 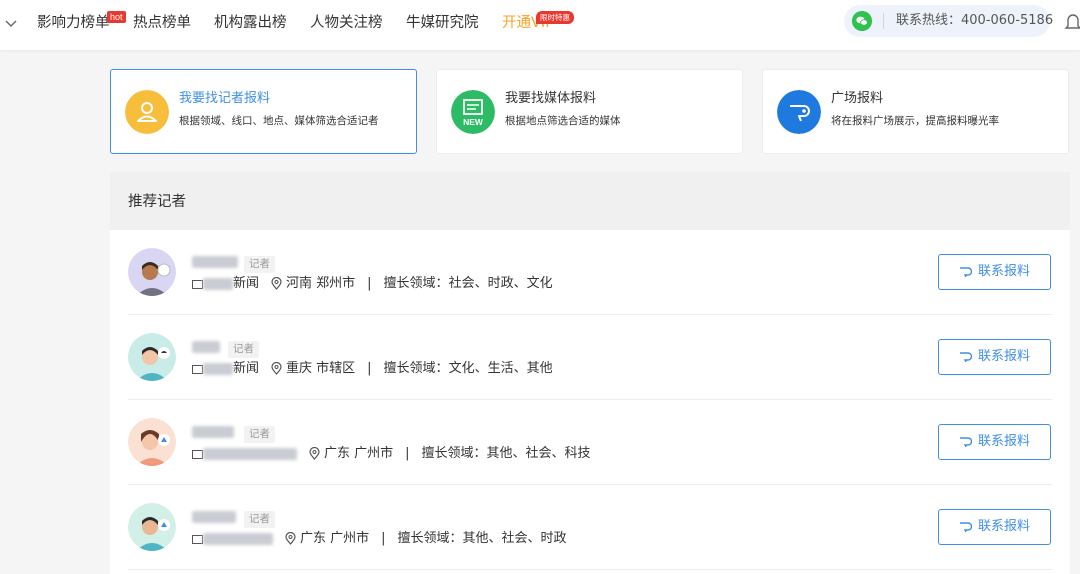 I want to click on location: 河南 郑州市, so click(x=321, y=283).